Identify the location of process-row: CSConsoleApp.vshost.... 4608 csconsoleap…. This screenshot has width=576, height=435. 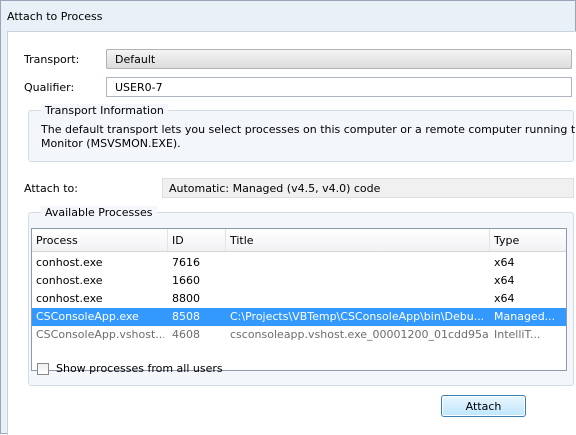
(299, 335).